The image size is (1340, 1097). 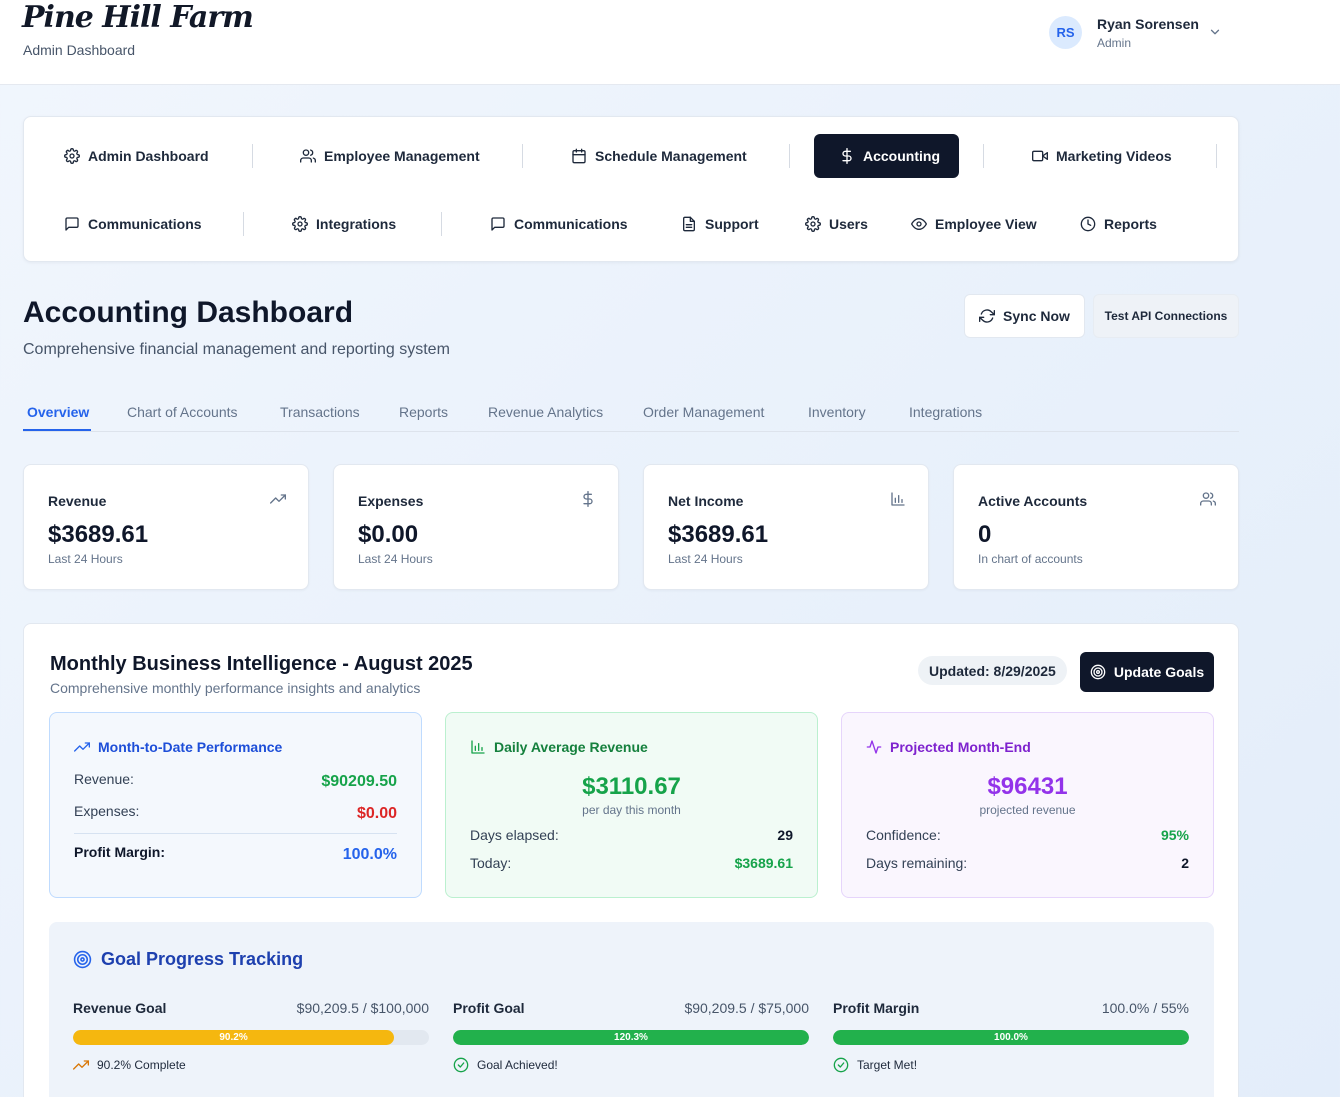 What do you see at coordinates (362, 1008) in the screenshot?
I see `goal-value: $90,209.5 / $100,000` at bounding box center [362, 1008].